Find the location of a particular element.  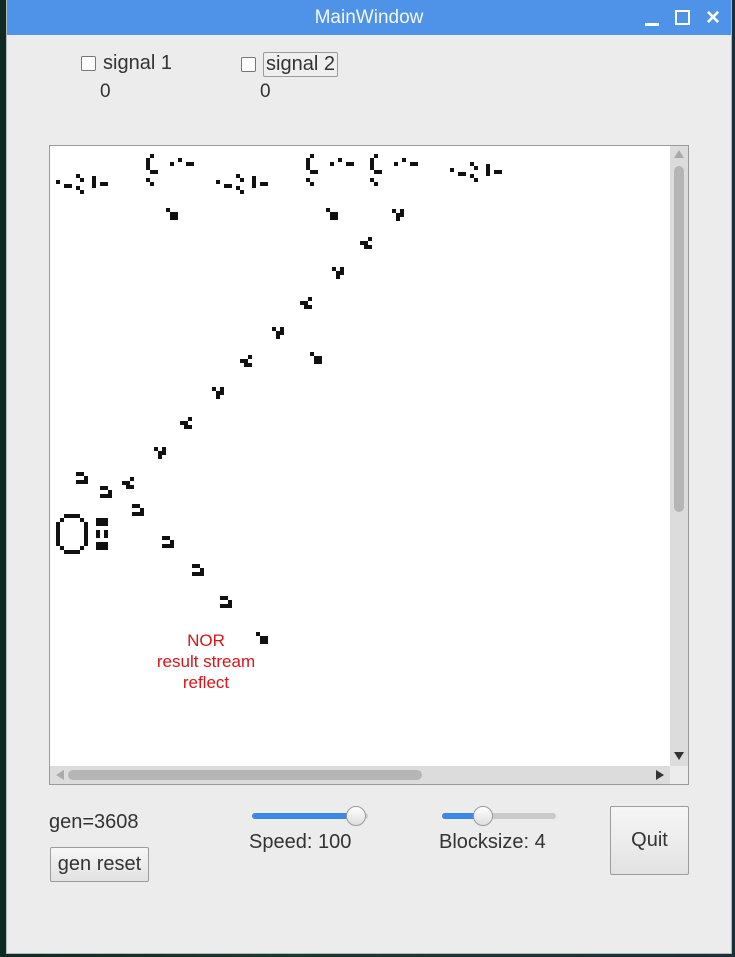

annotation-line-3: reflect is located at coordinates (206, 682).